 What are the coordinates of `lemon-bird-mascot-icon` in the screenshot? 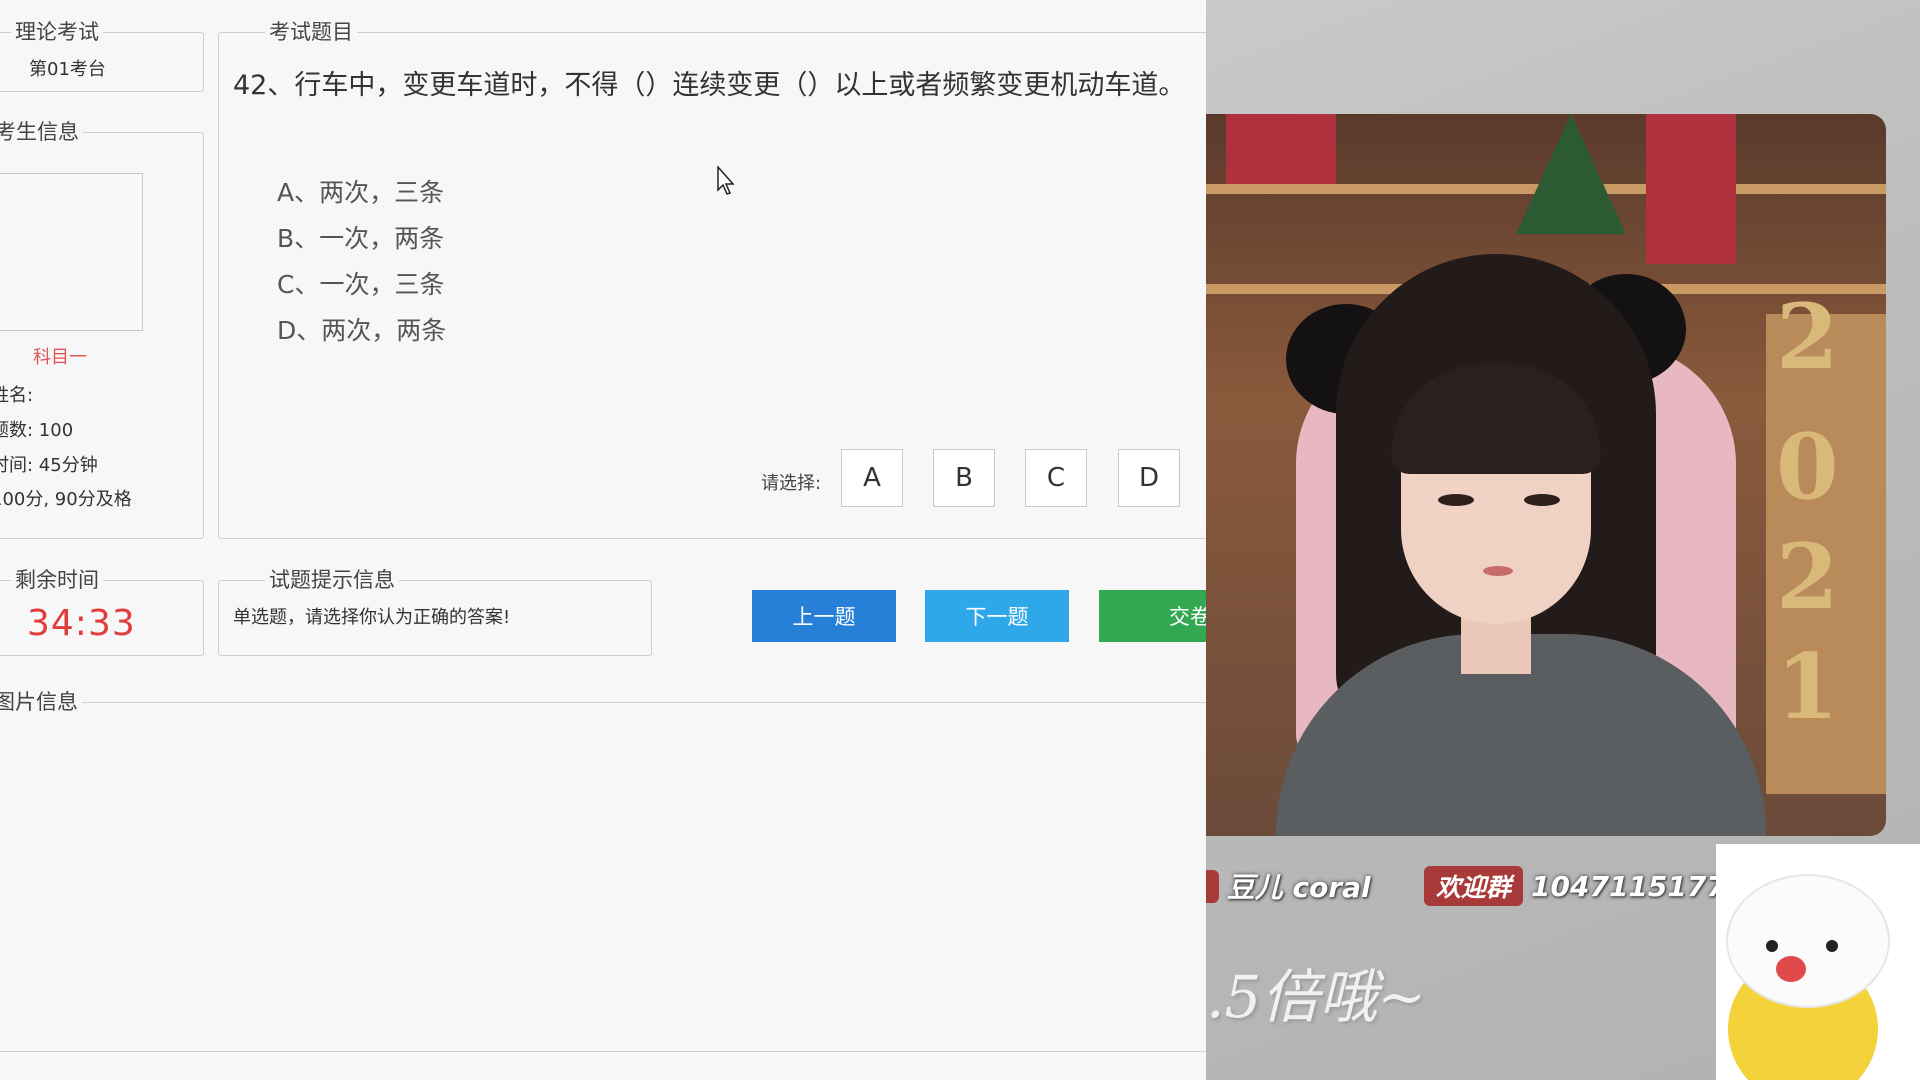 It's located at (1818, 962).